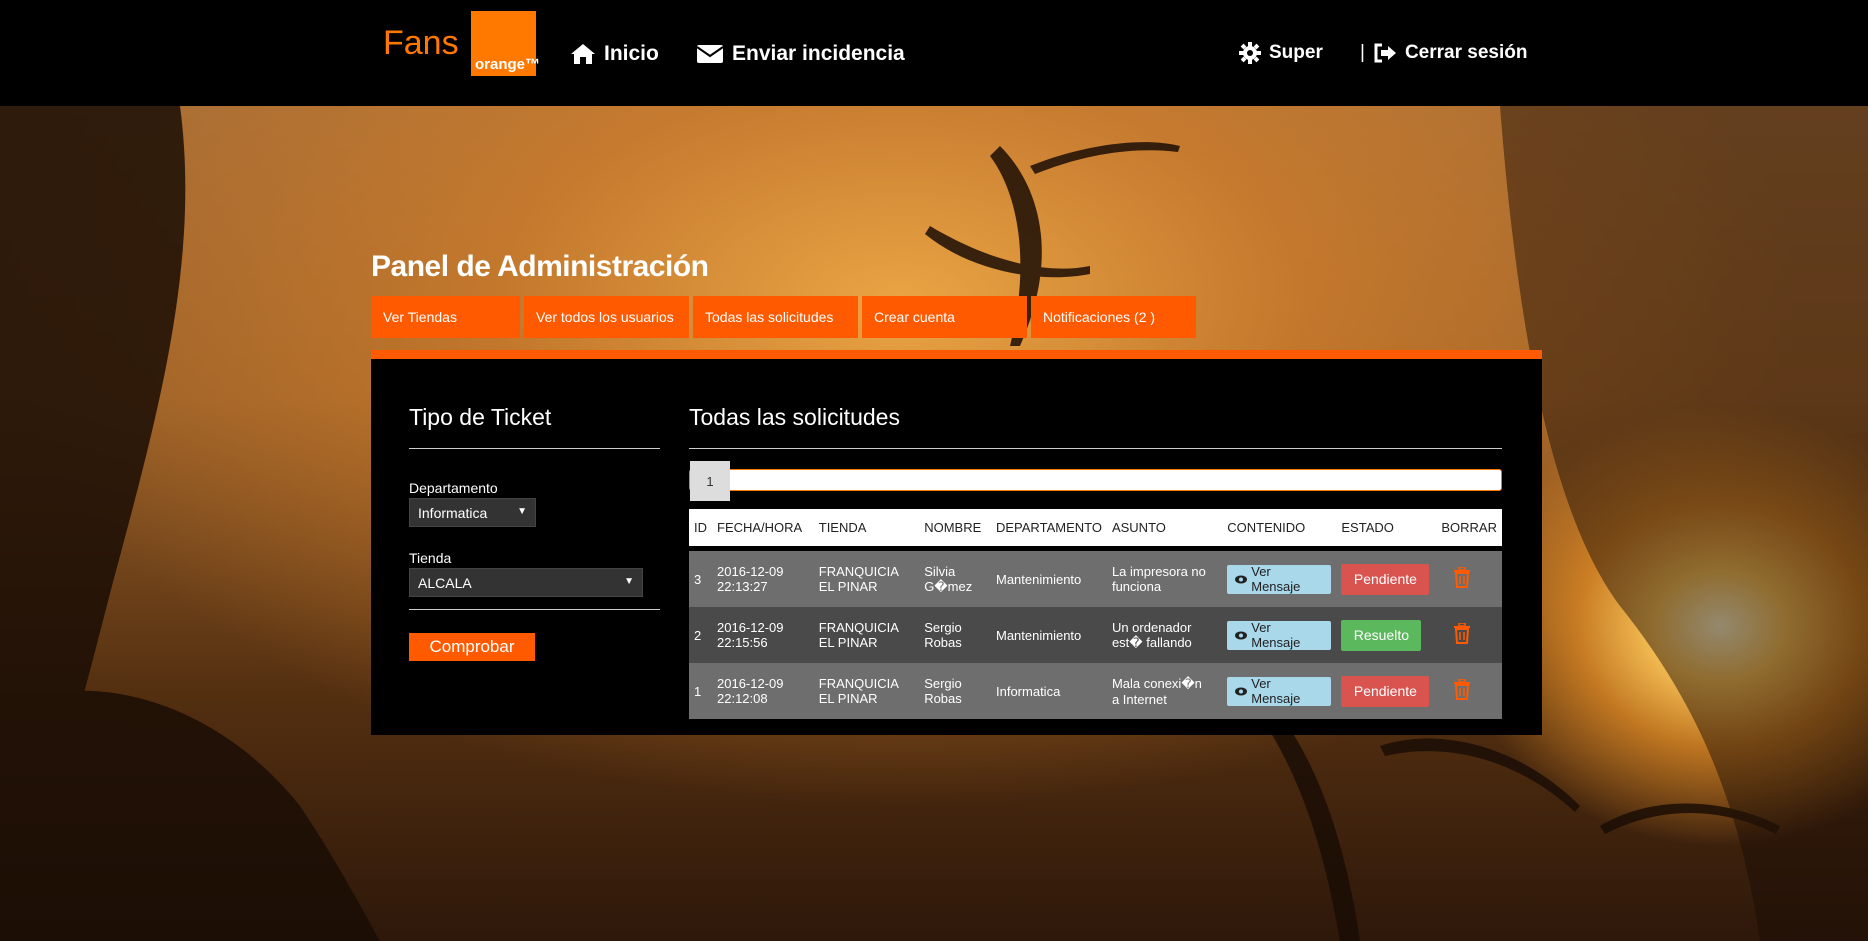 The image size is (1868, 941). Describe the element at coordinates (480, 417) in the screenshot. I see `filter-title: Tipo de Ticket` at that location.